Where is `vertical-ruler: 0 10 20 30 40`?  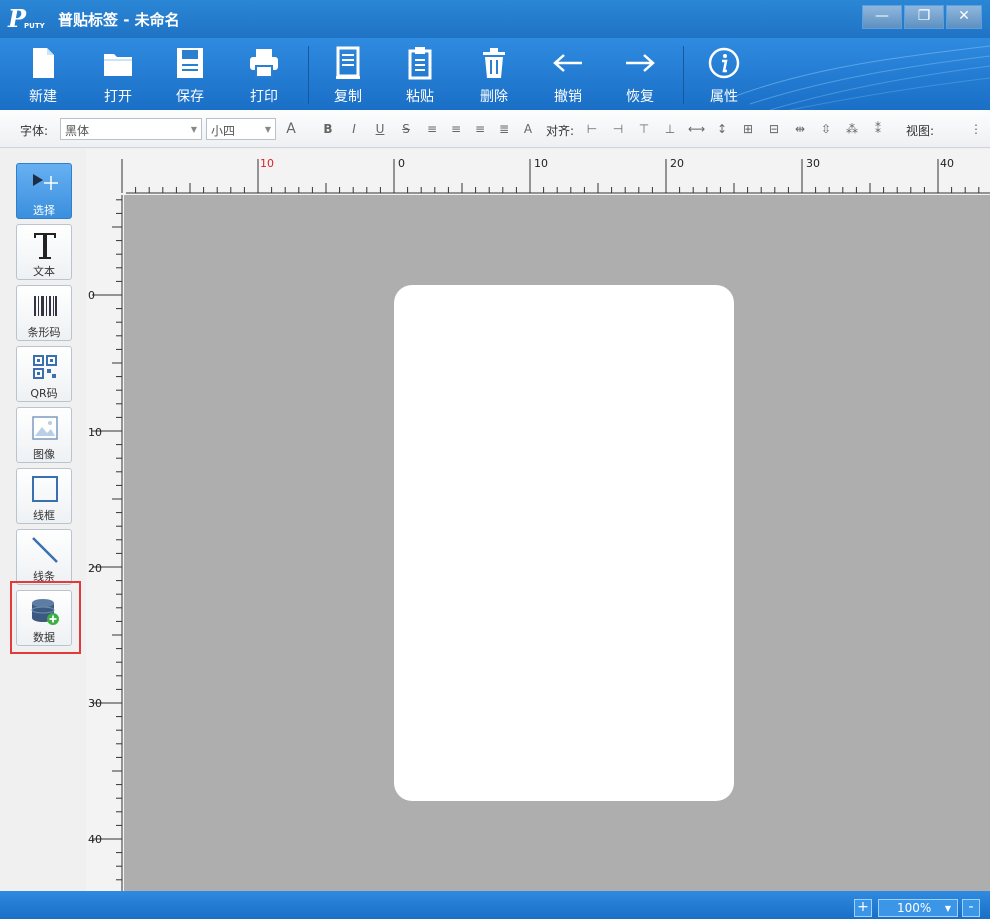 vertical-ruler: 0 10 20 30 40 is located at coordinates (105, 543).